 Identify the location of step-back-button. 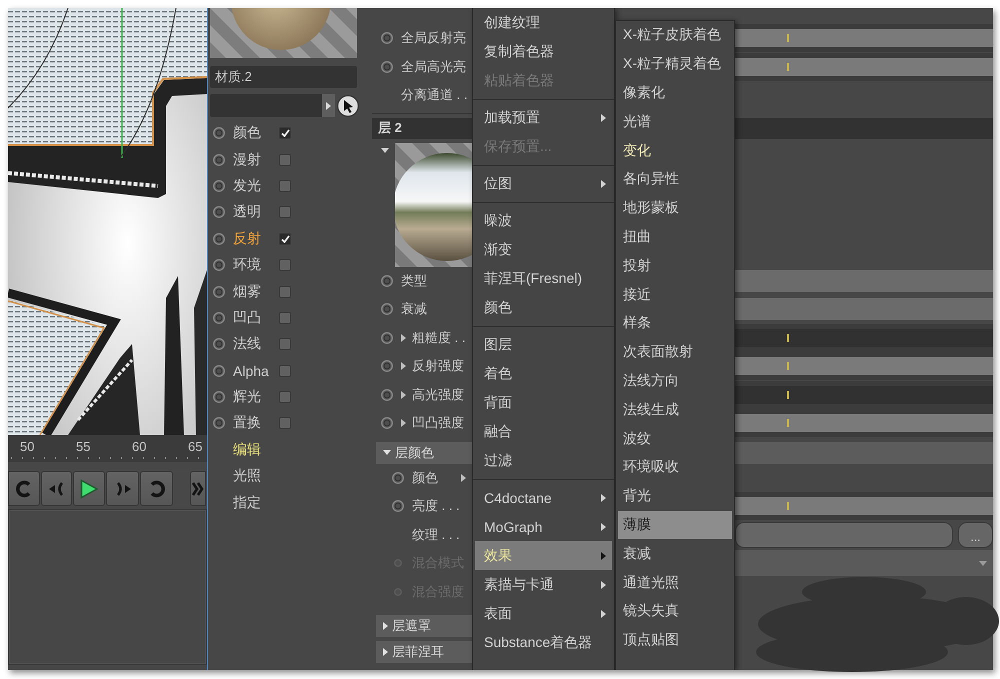
(56, 488).